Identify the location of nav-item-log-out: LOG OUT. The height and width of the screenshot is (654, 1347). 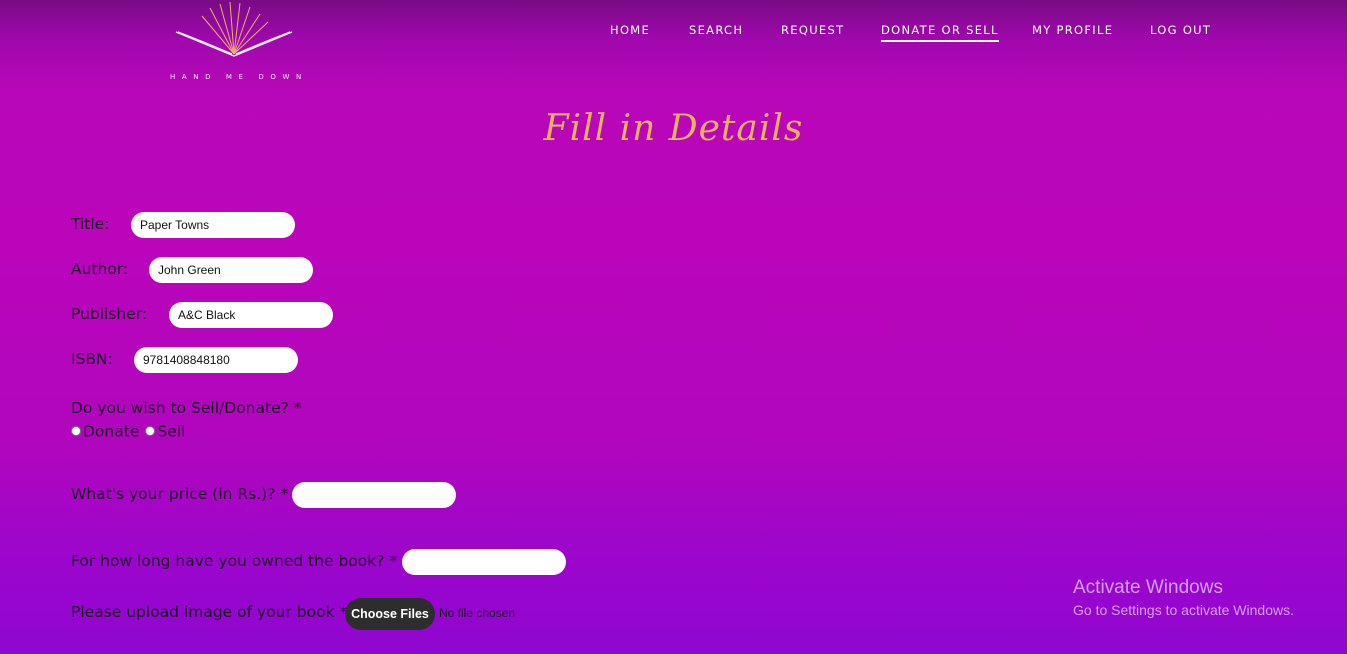
(1180, 31).